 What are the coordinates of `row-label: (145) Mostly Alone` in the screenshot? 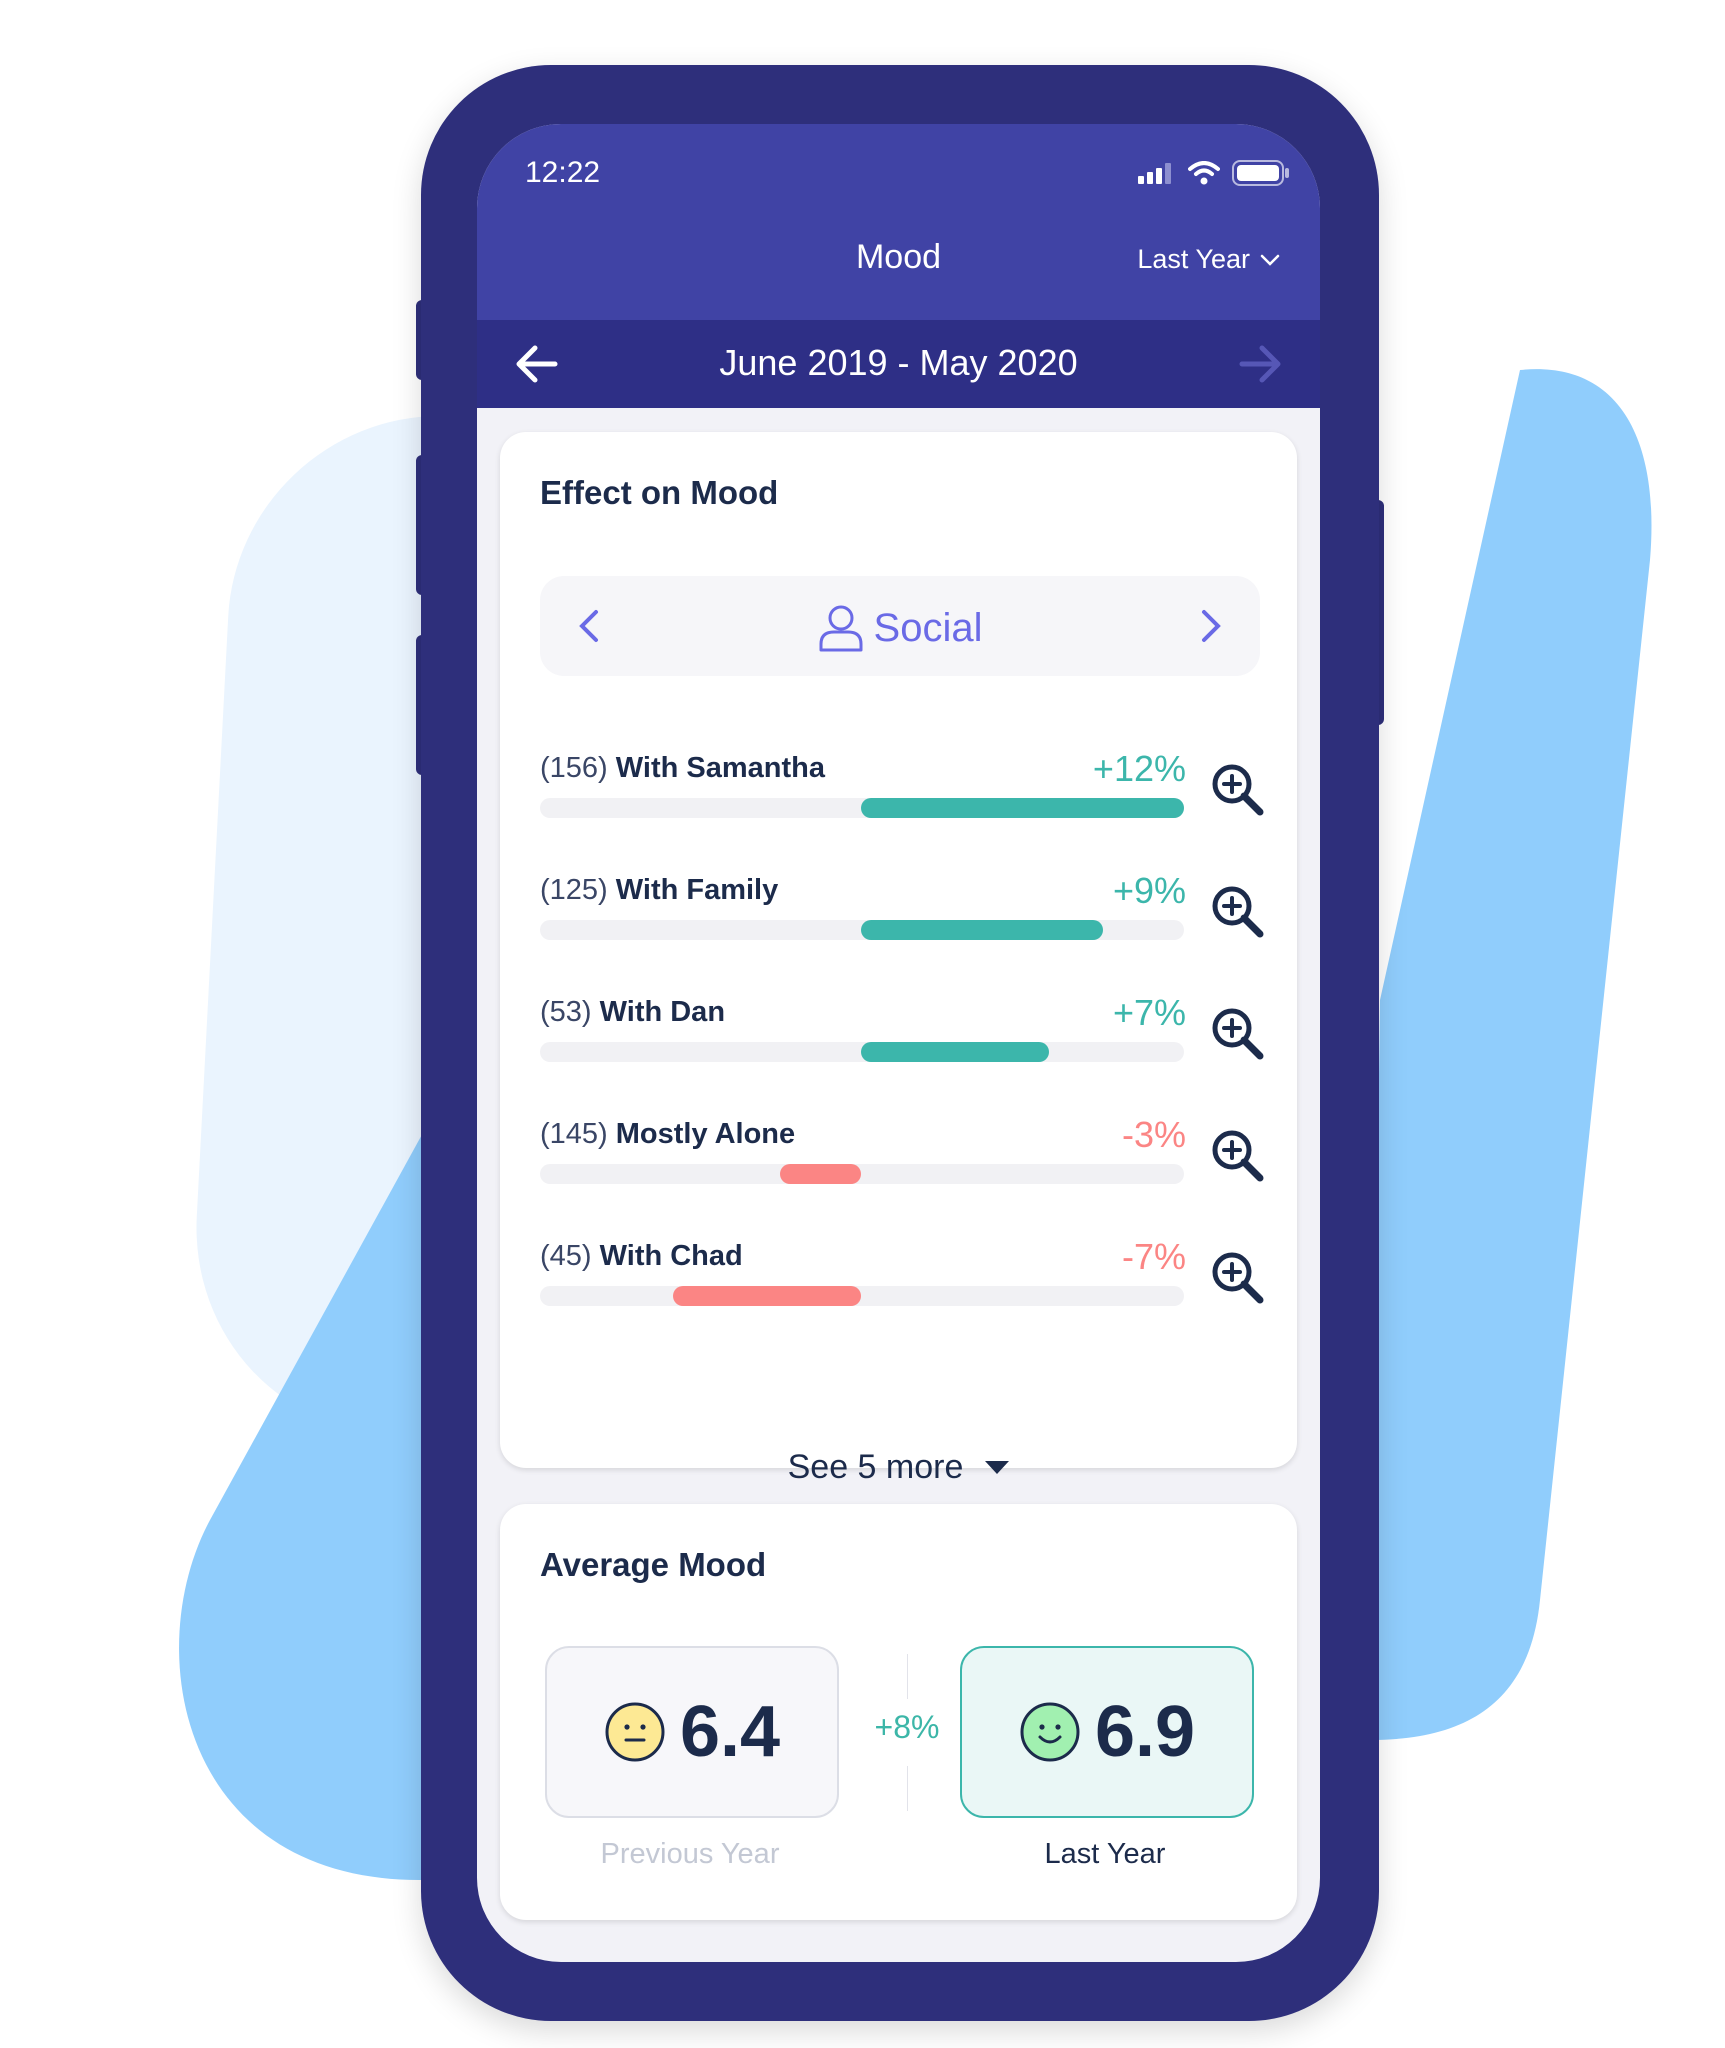 It's located at (667, 1134).